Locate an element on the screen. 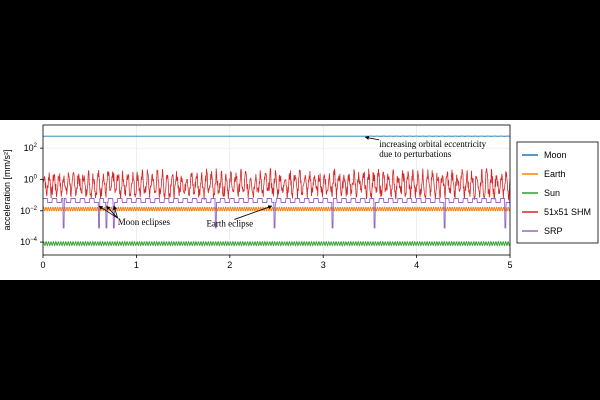 The image size is (600, 400). x-tick-label: 3 is located at coordinates (323, 265).